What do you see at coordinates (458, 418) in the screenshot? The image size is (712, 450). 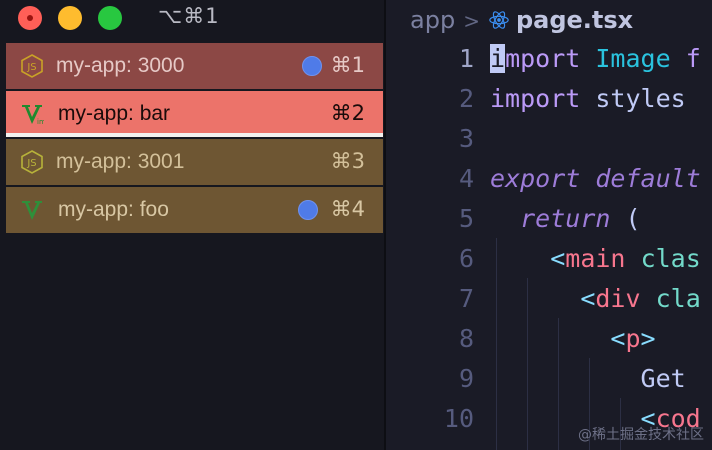 I see `line-number: 10` at bounding box center [458, 418].